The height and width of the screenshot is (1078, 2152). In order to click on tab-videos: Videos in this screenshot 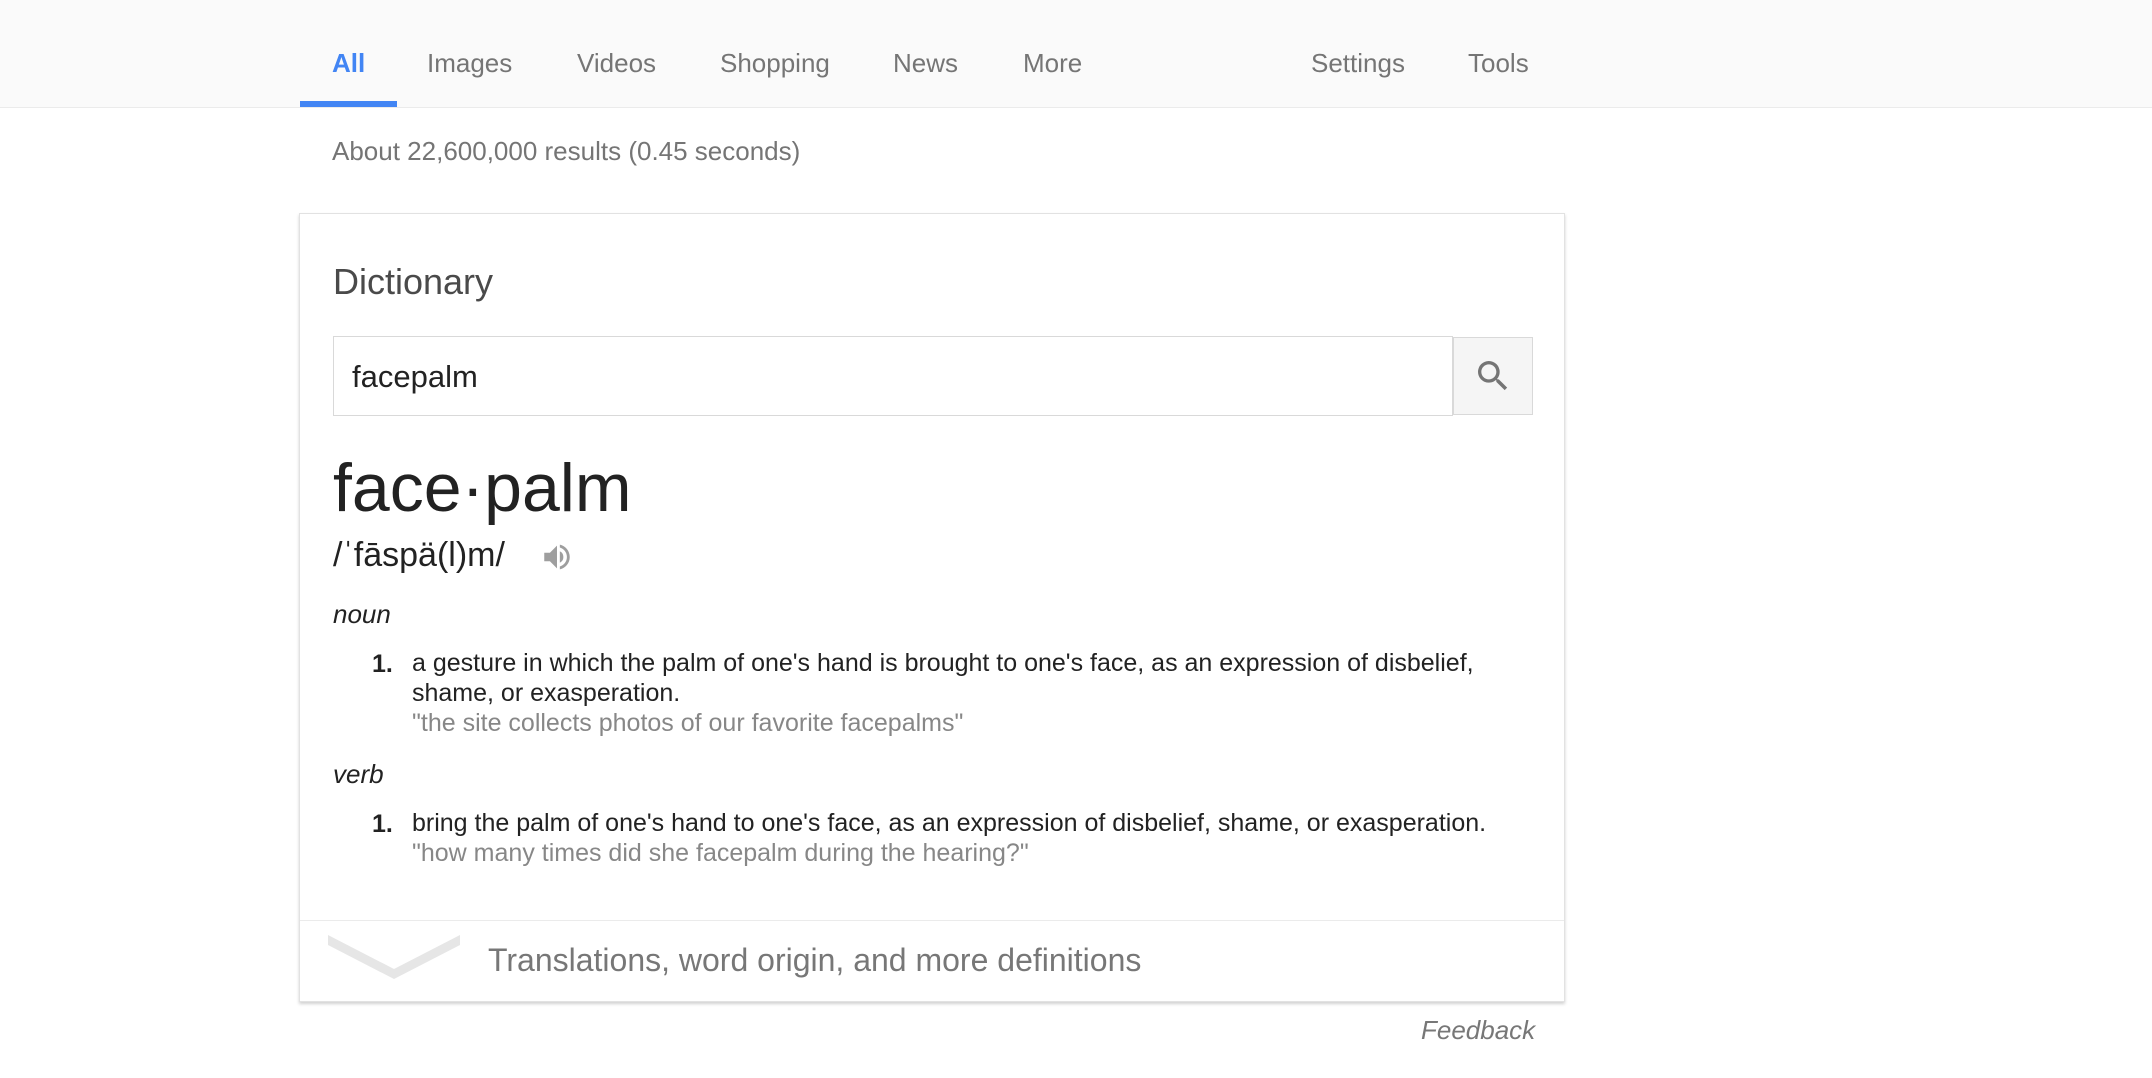, I will do `click(616, 54)`.